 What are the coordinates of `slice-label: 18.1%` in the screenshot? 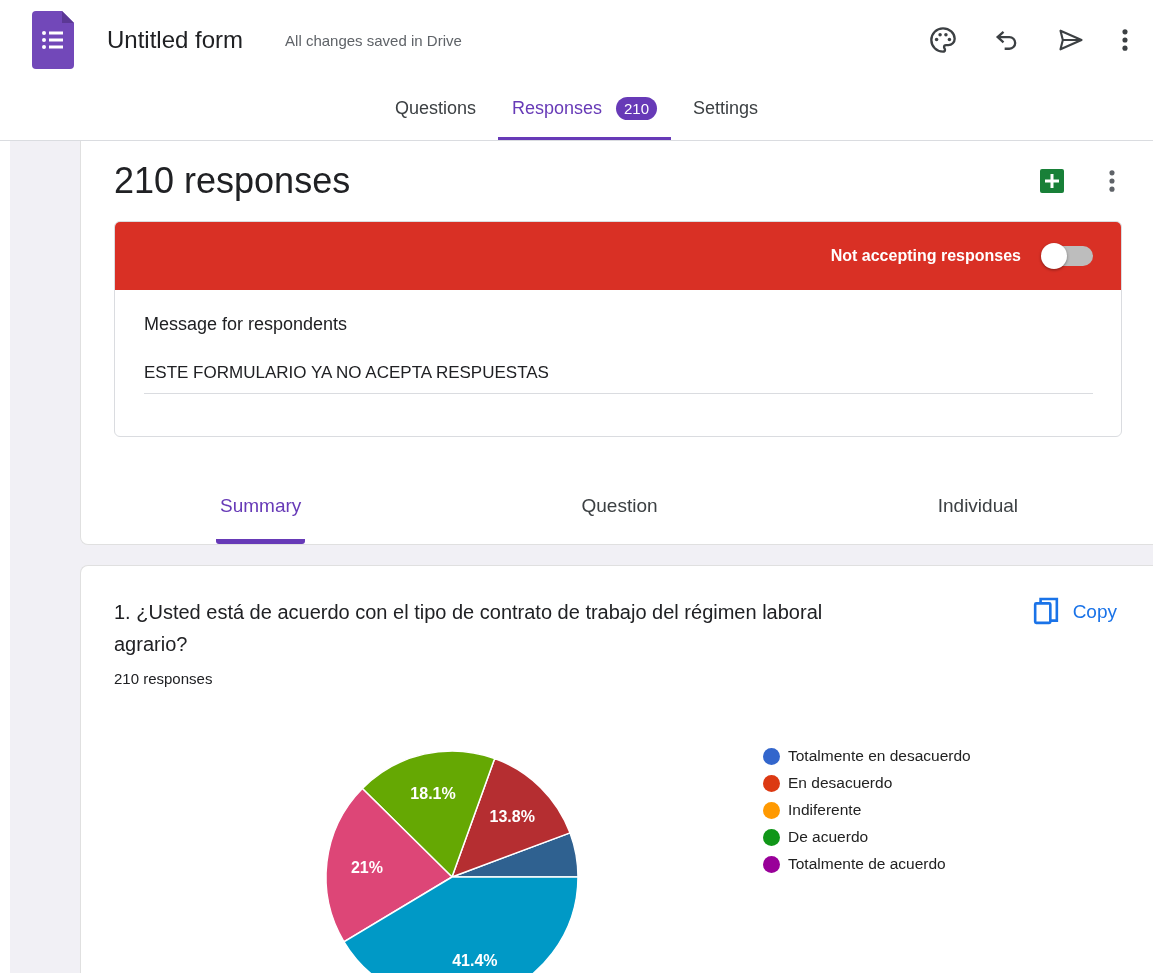 It's located at (433, 794).